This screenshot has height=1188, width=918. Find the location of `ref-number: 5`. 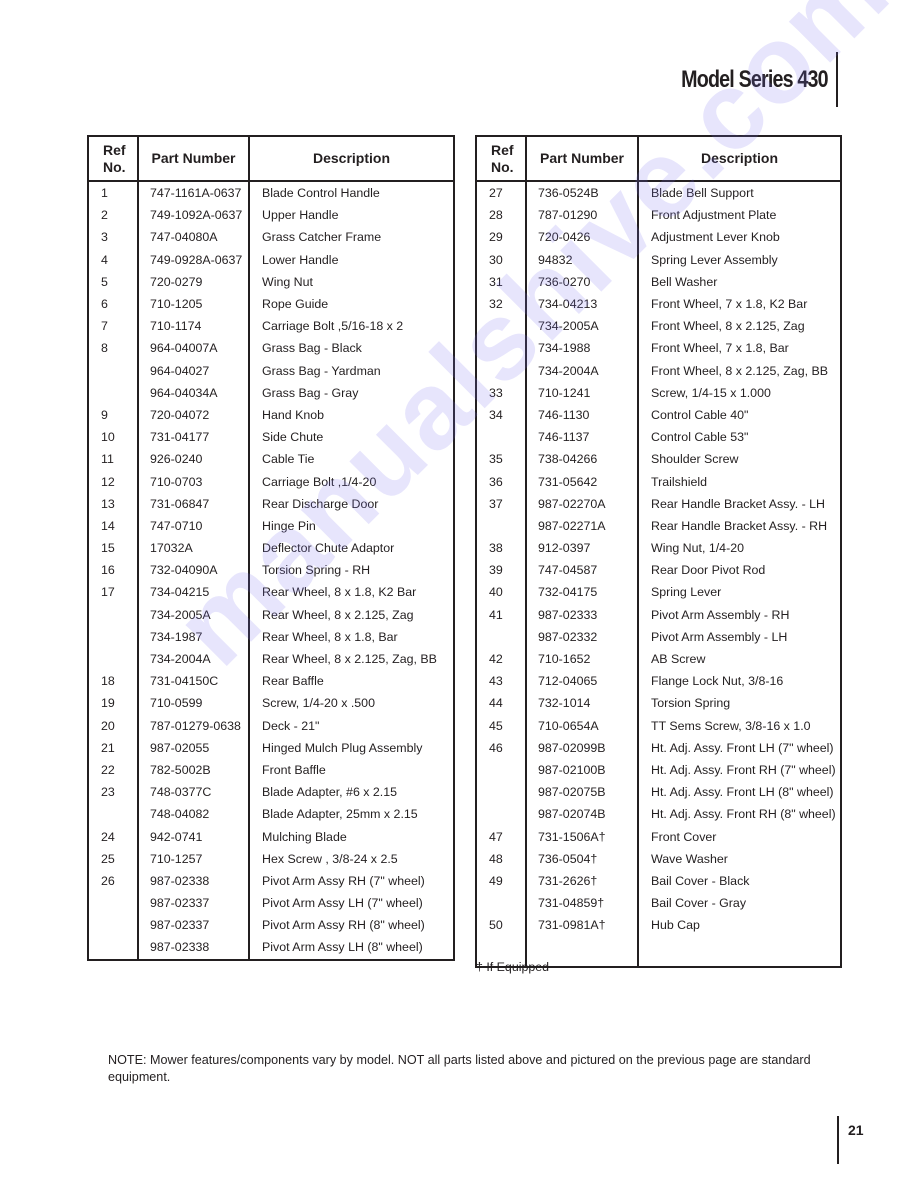

ref-number: 5 is located at coordinates (104, 281).